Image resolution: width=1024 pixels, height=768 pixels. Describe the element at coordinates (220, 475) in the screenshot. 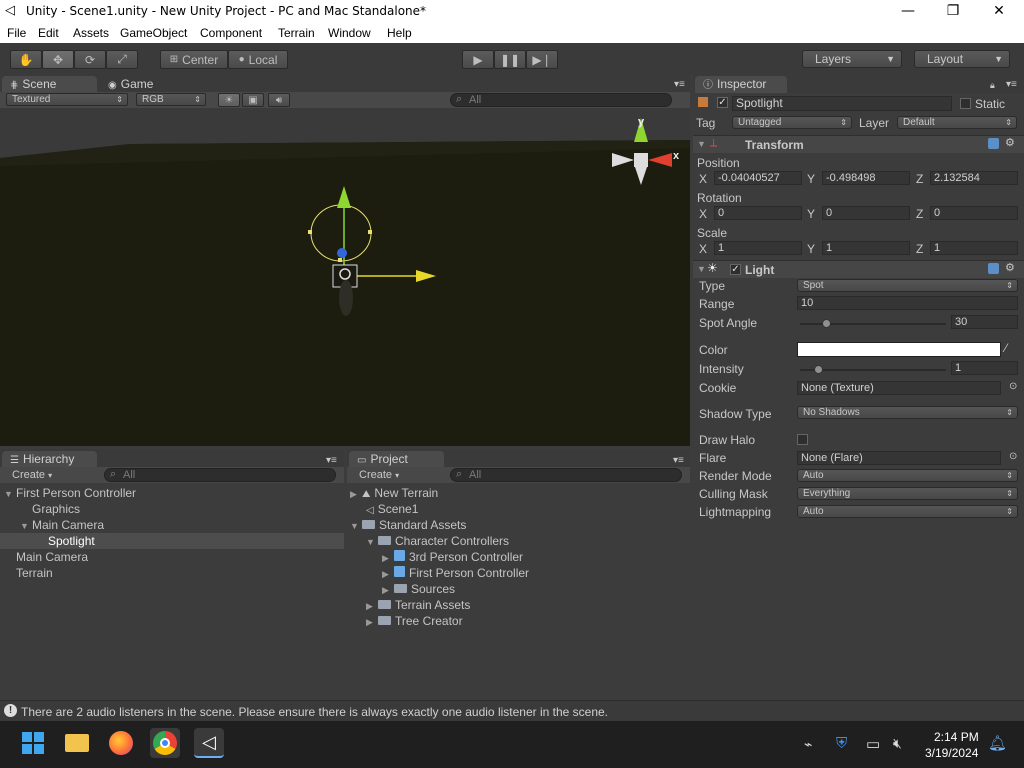

I see `hierarchy-search-input: All` at that location.